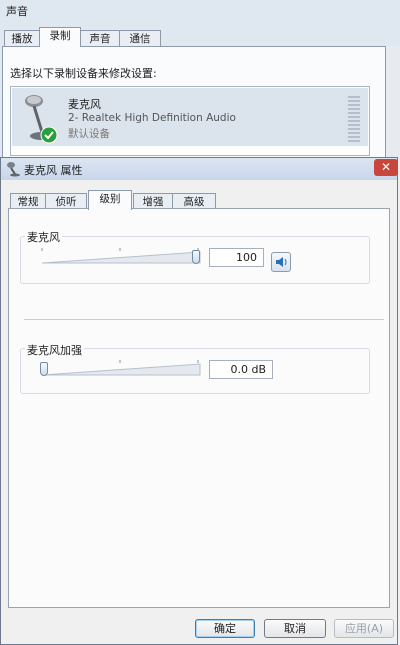 This screenshot has width=400, height=645. I want to click on tab-sounds: 声音, so click(100, 38).